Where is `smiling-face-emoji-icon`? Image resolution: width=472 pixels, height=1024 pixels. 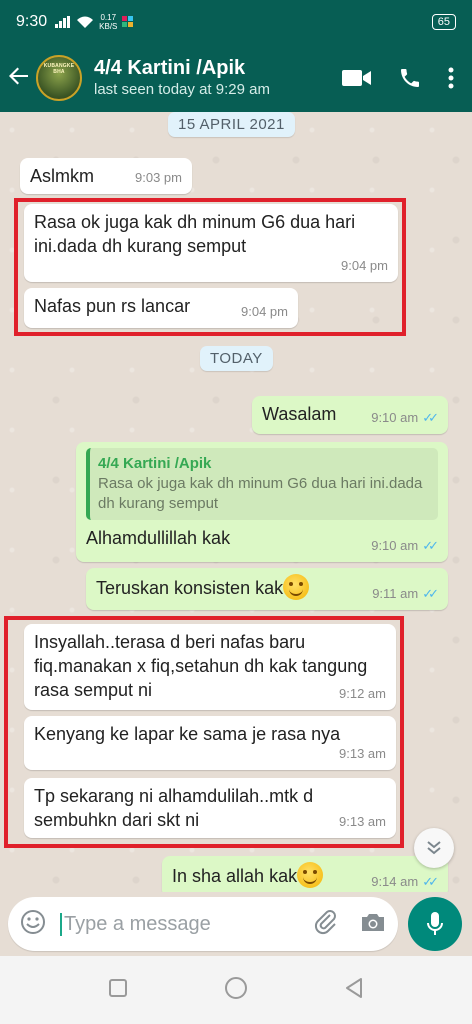 smiling-face-emoji-icon is located at coordinates (296, 587).